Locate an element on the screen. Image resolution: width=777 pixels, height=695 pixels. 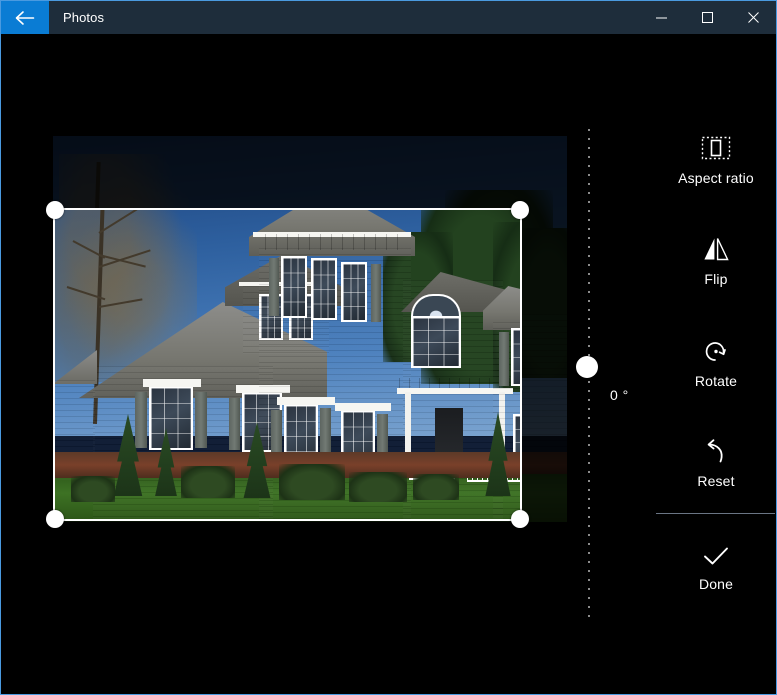
rotate-button: Rotate is located at coordinates (716, 361).